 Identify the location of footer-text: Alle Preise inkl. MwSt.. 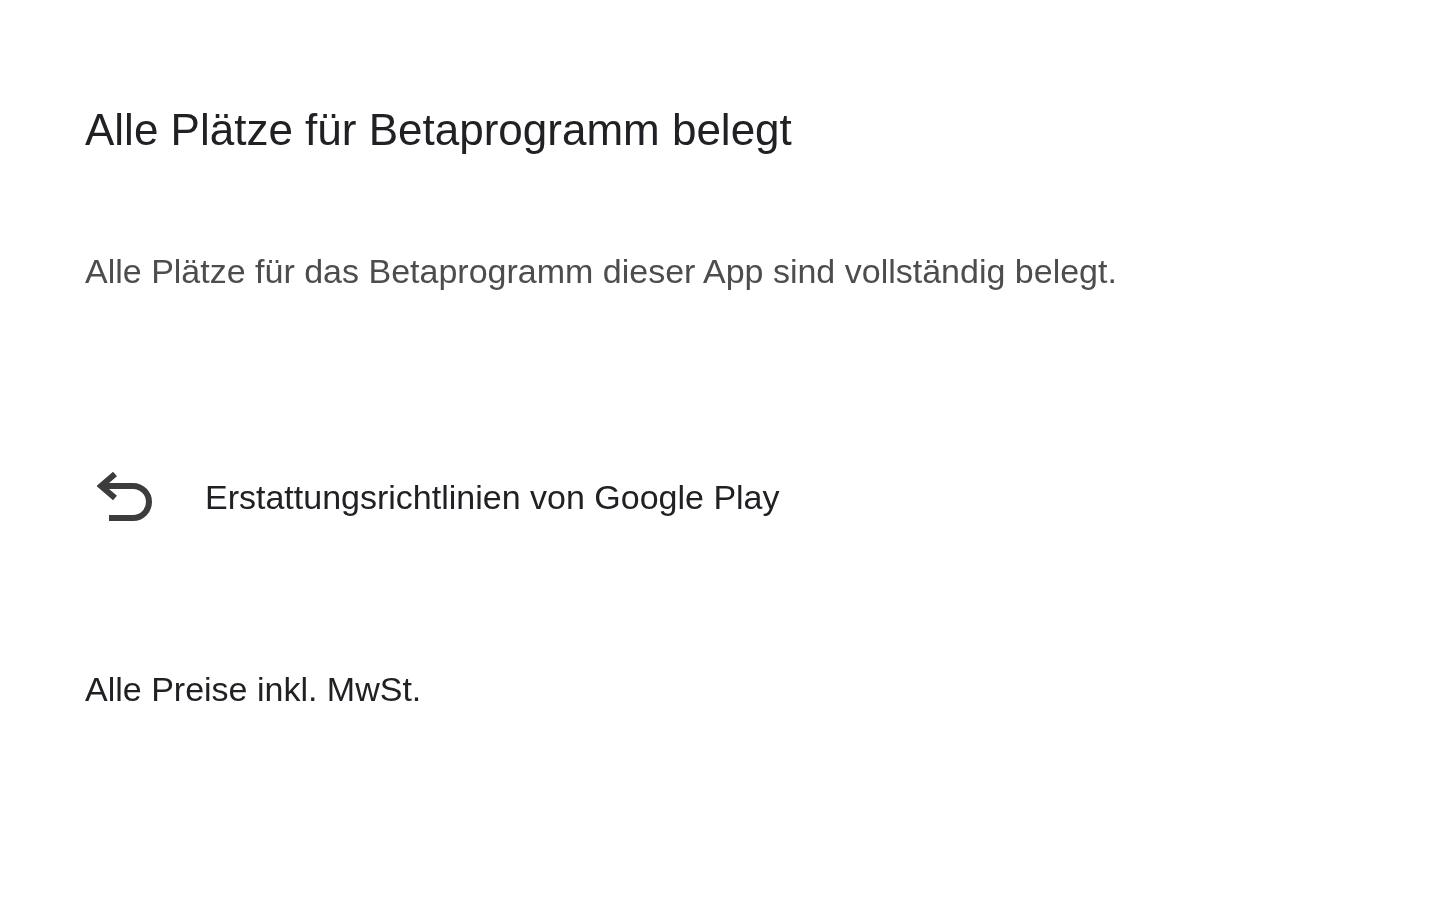
(254, 689).